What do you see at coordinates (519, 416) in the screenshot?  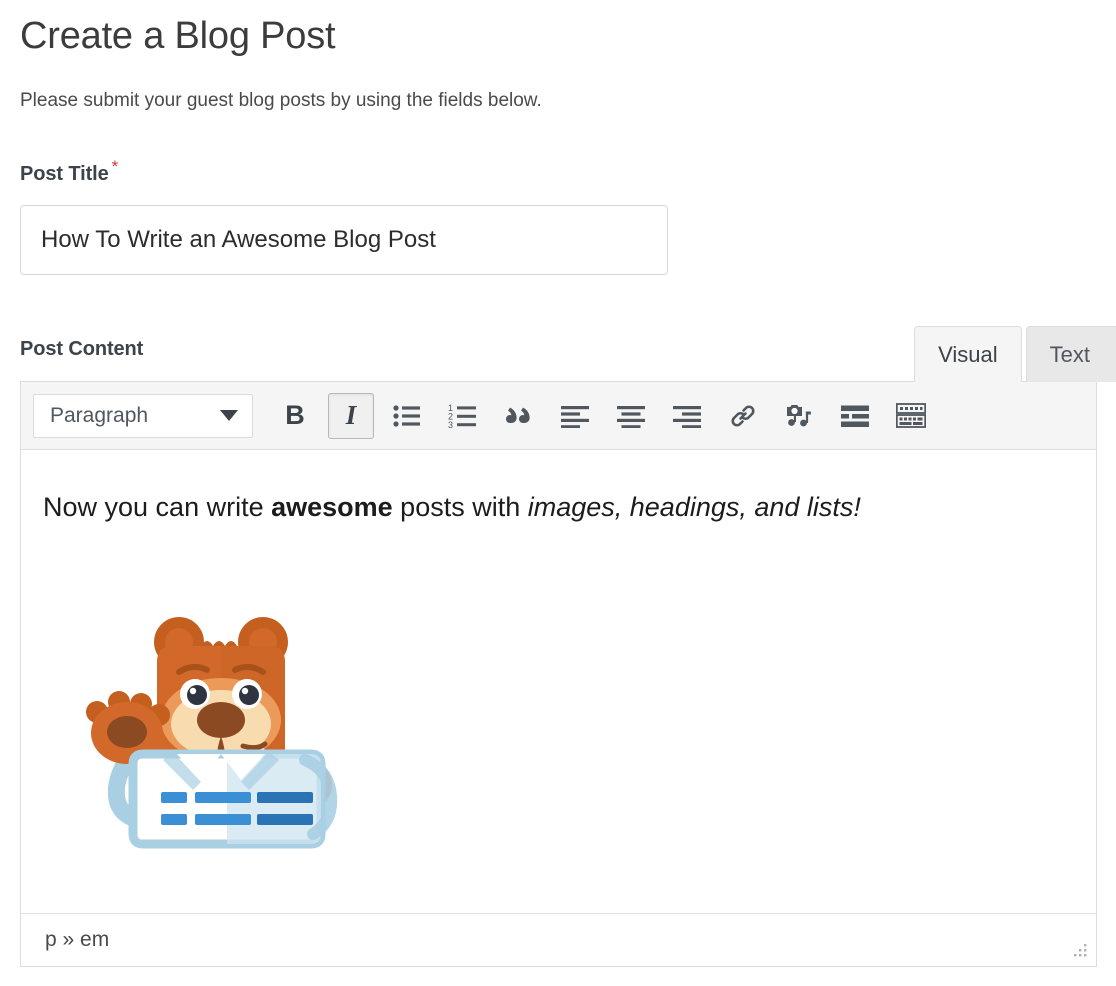 I see `blockquote-icon` at bounding box center [519, 416].